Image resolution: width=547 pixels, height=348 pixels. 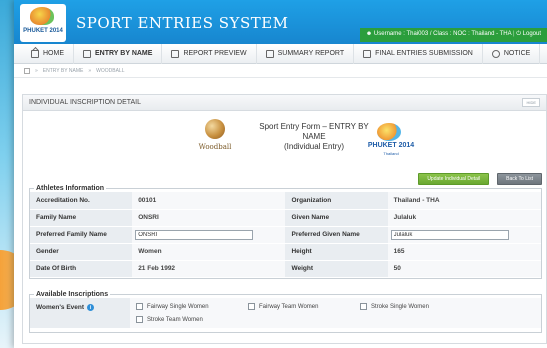 I want to click on event-logo: PHUKET 2014 Thailand, so click(x=391, y=143).